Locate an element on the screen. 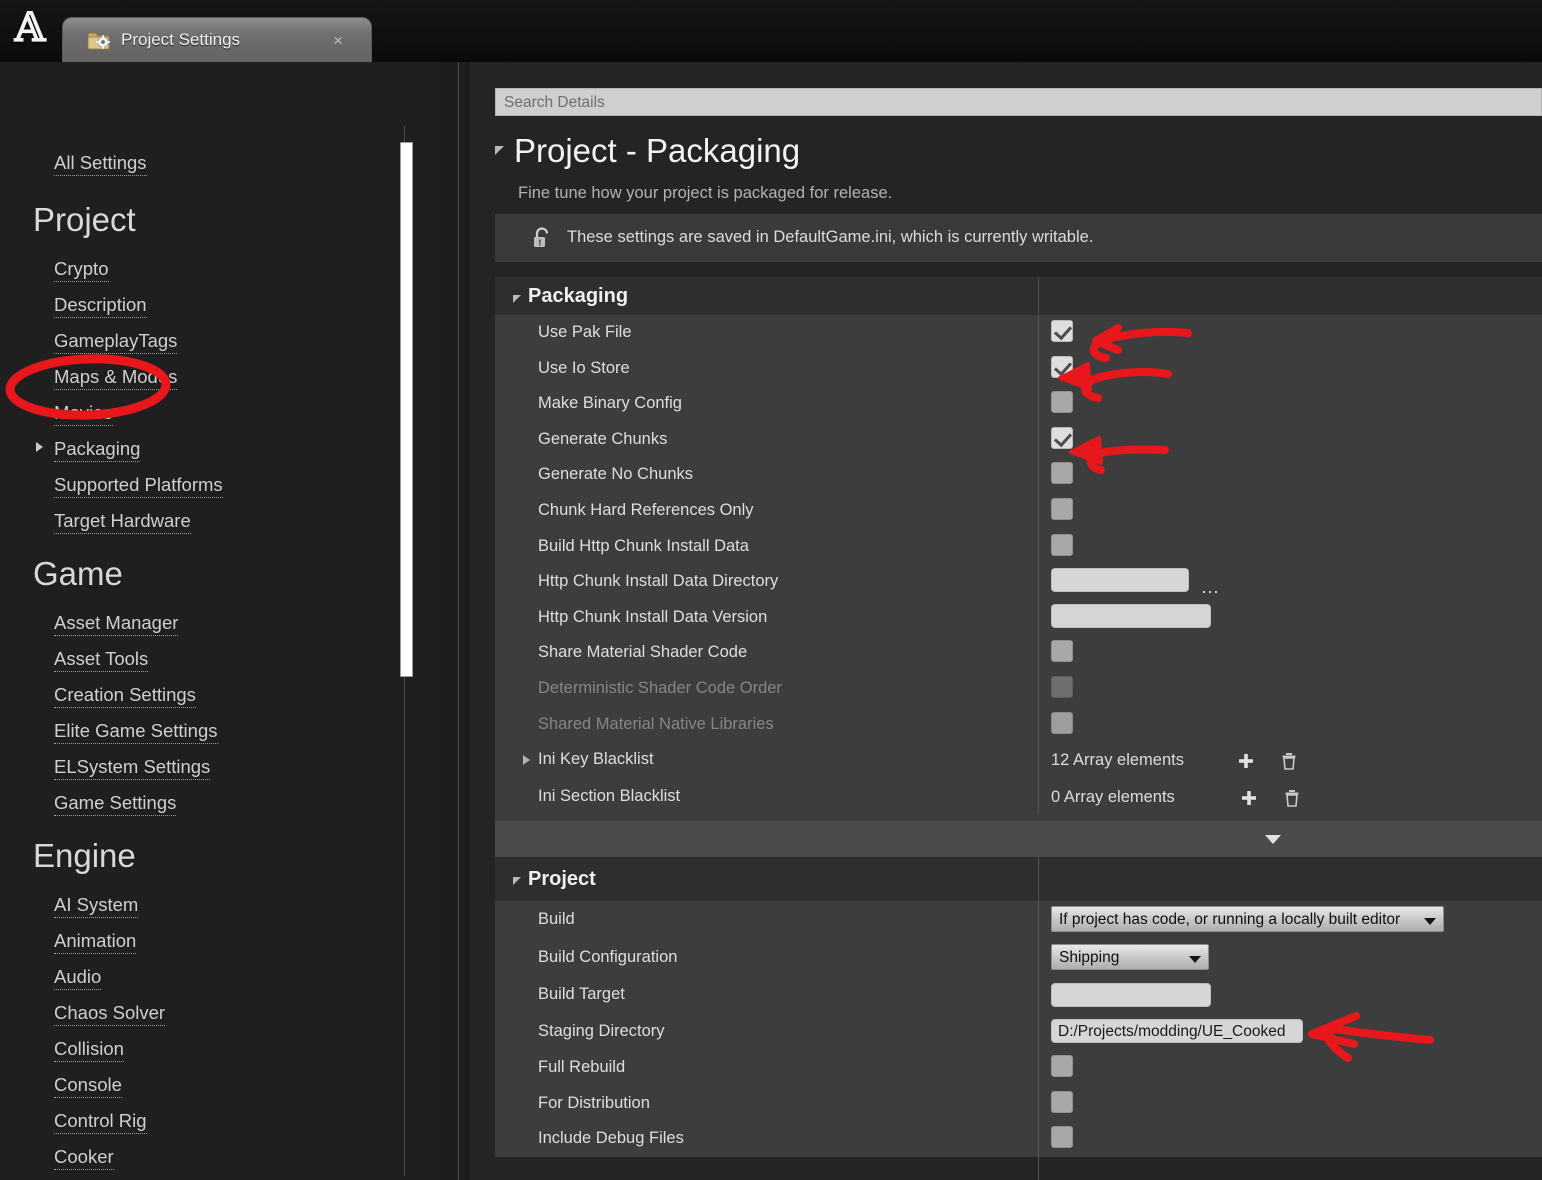 The image size is (1542, 1180). sidebar-item-movies: Movies is located at coordinates (83, 414).